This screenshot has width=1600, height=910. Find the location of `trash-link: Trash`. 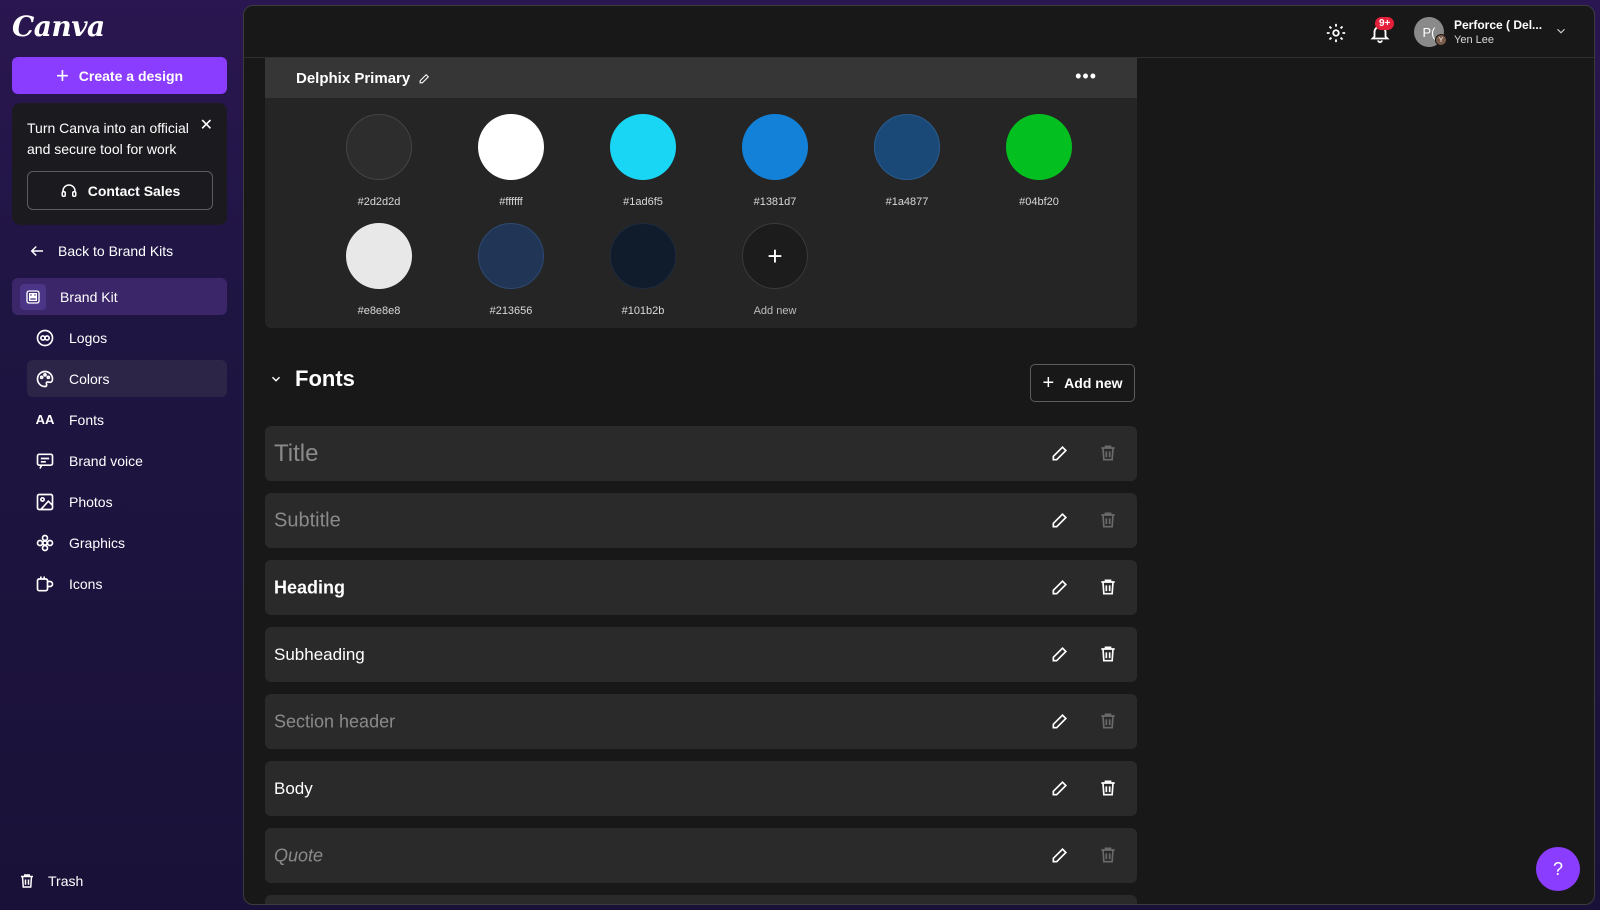

trash-link: Trash is located at coordinates (50, 881).